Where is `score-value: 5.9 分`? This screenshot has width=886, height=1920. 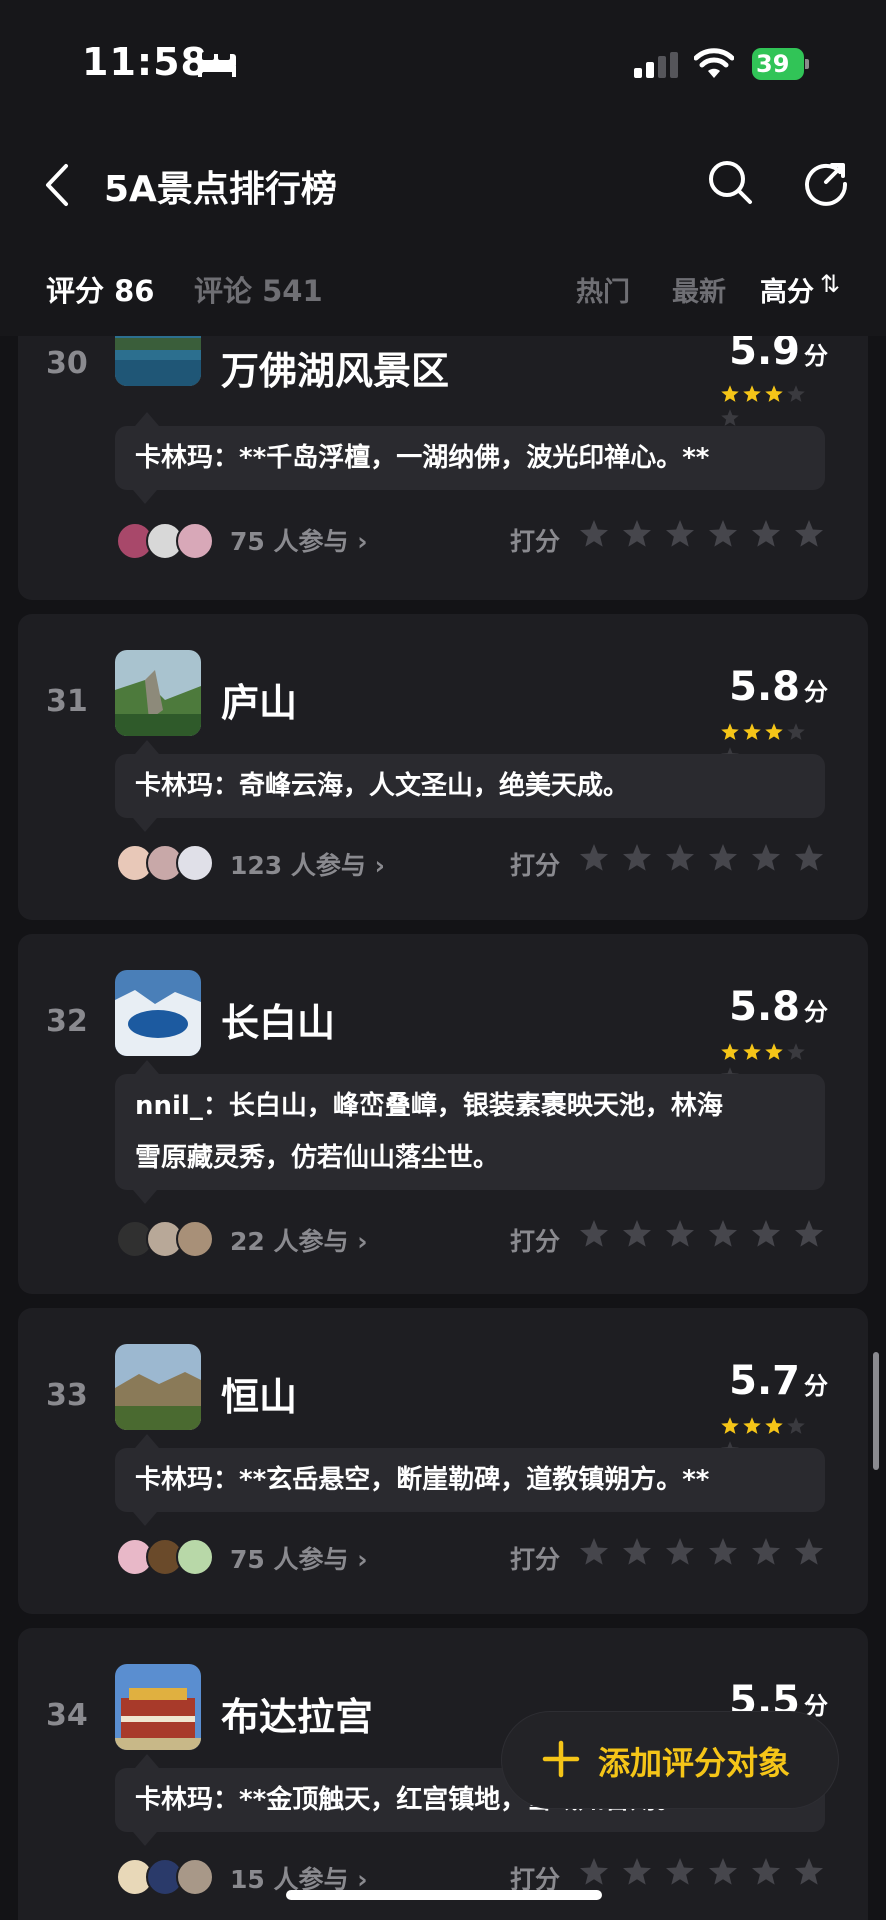 score-value: 5.9 分 is located at coordinates (778, 355).